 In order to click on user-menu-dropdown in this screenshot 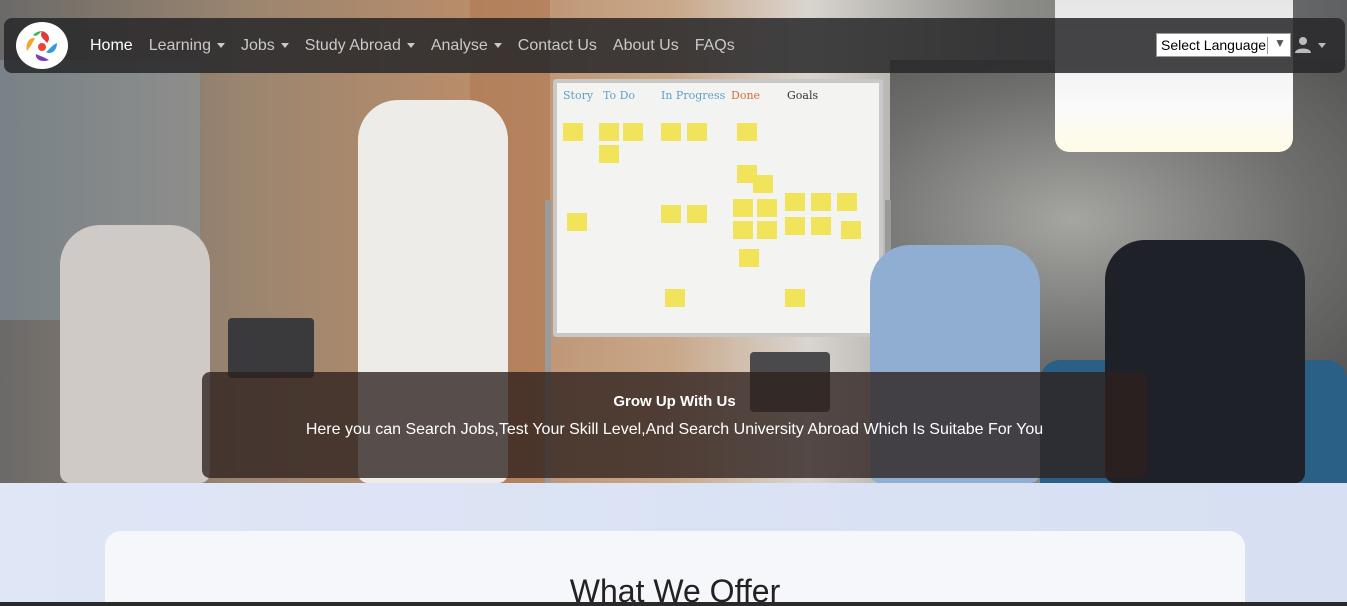, I will do `click(1310, 45)`.